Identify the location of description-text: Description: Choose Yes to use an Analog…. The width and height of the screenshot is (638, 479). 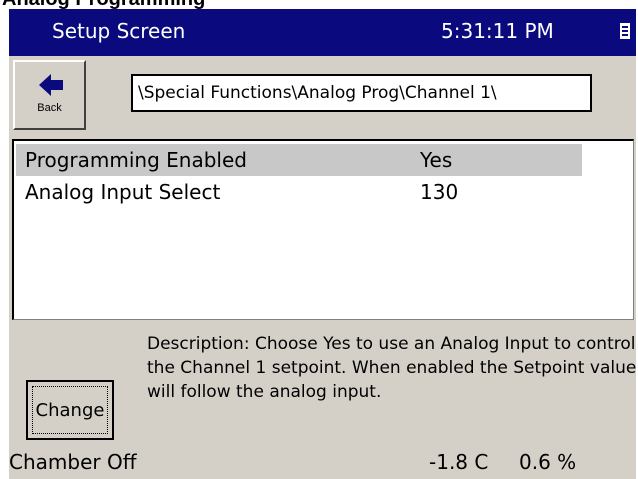
(391, 368).